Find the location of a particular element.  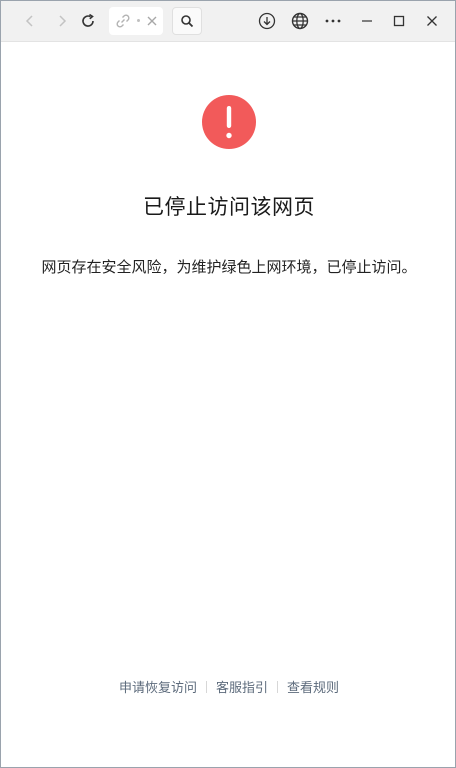

close-window-button is located at coordinates (432, 21).